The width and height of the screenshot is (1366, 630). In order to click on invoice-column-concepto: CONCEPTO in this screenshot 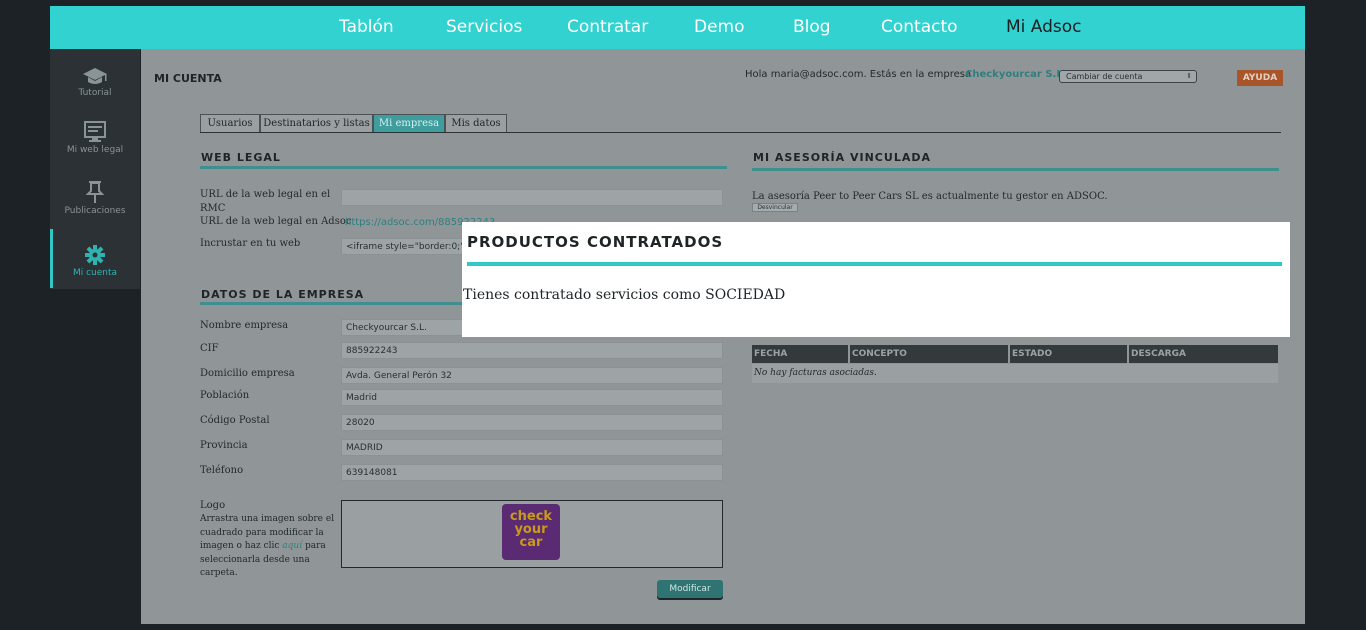, I will do `click(929, 354)`.